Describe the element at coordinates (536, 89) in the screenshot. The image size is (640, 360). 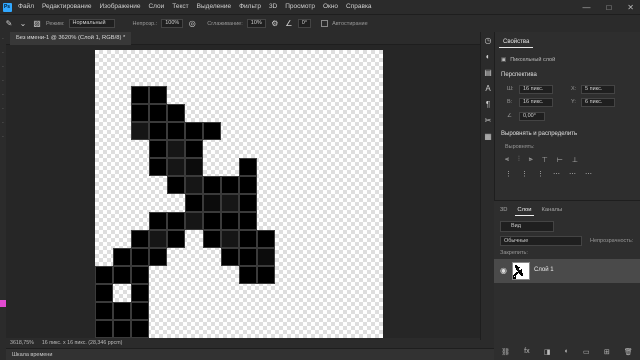
I see `width-input: 16 пикс.` at that location.